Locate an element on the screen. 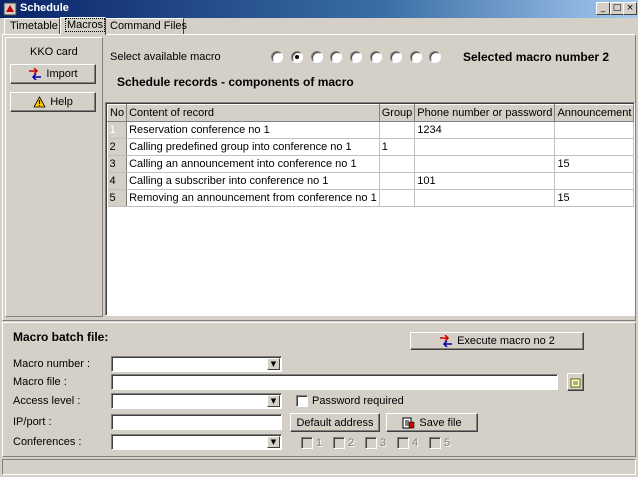 This screenshot has height=477, width=638. folder-icon is located at coordinates (575, 382).